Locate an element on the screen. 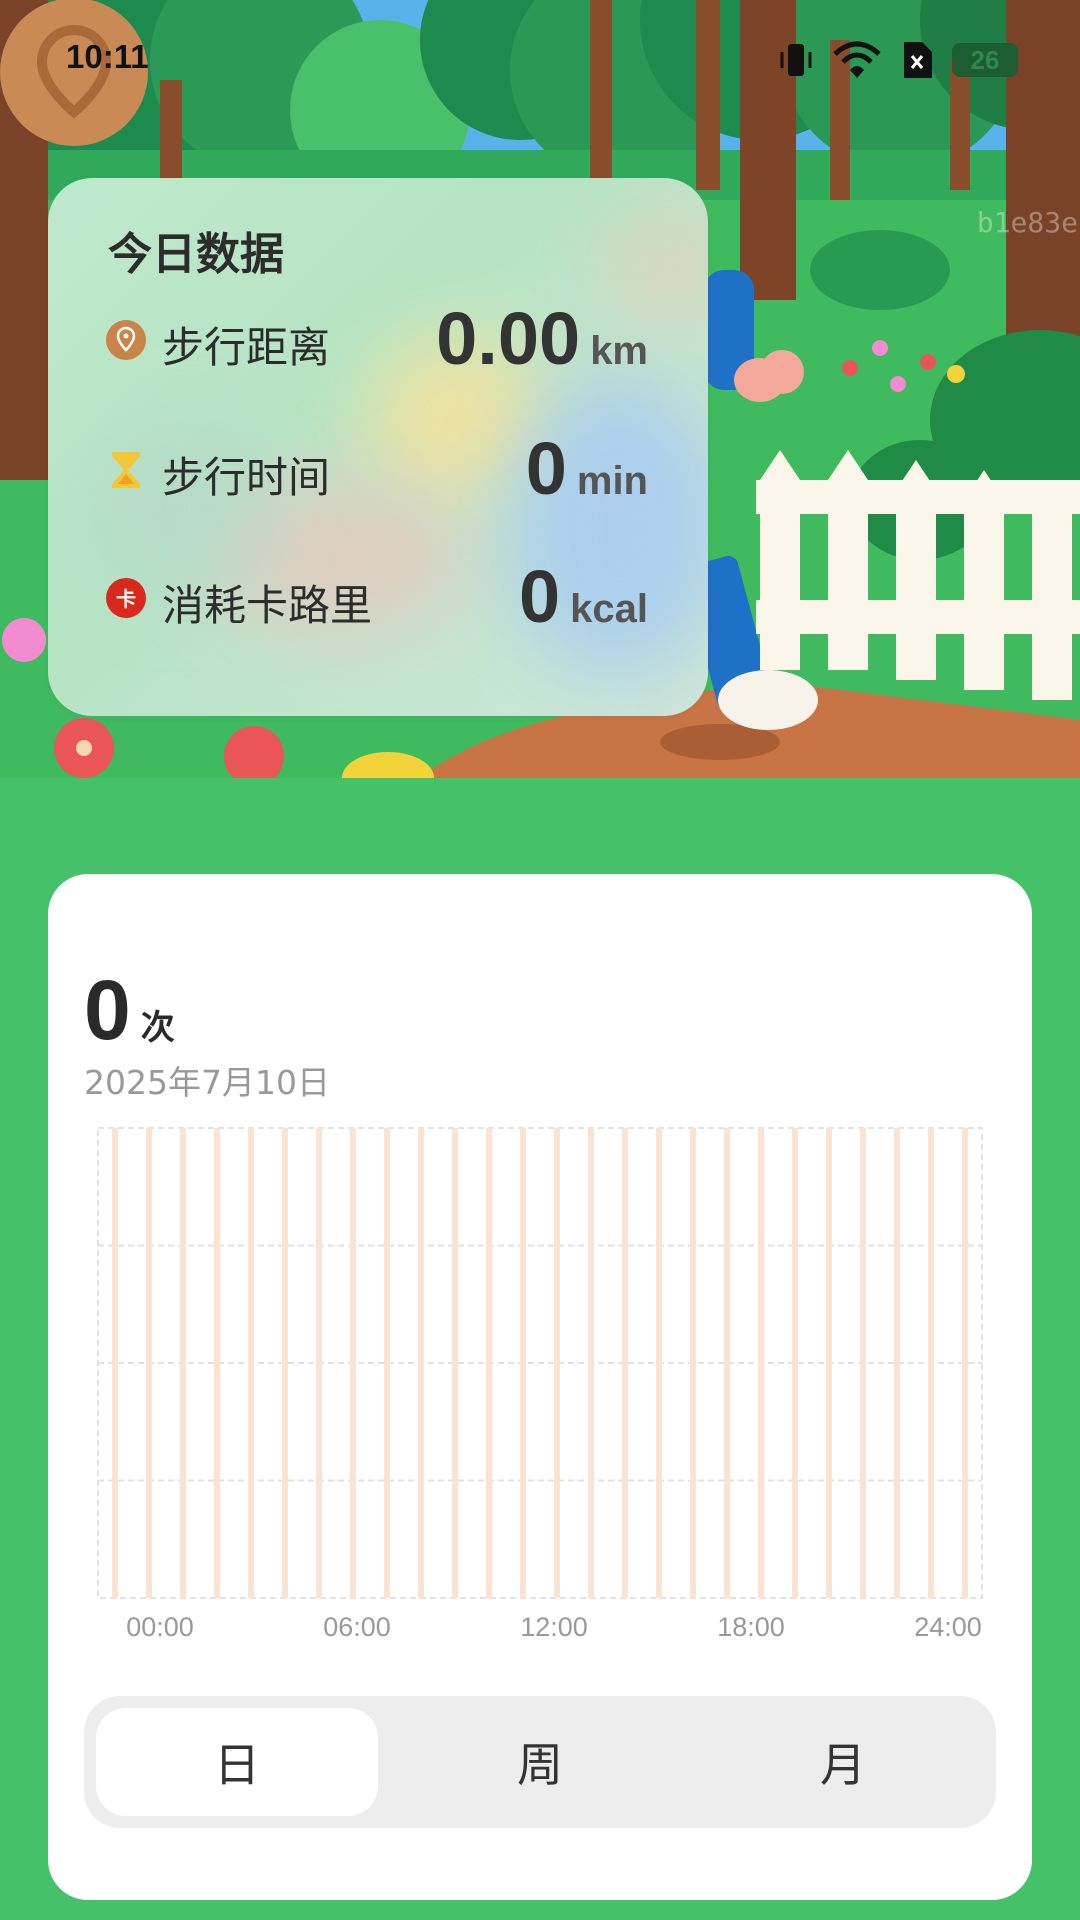  stat-unit: kcal is located at coordinates (609, 609).